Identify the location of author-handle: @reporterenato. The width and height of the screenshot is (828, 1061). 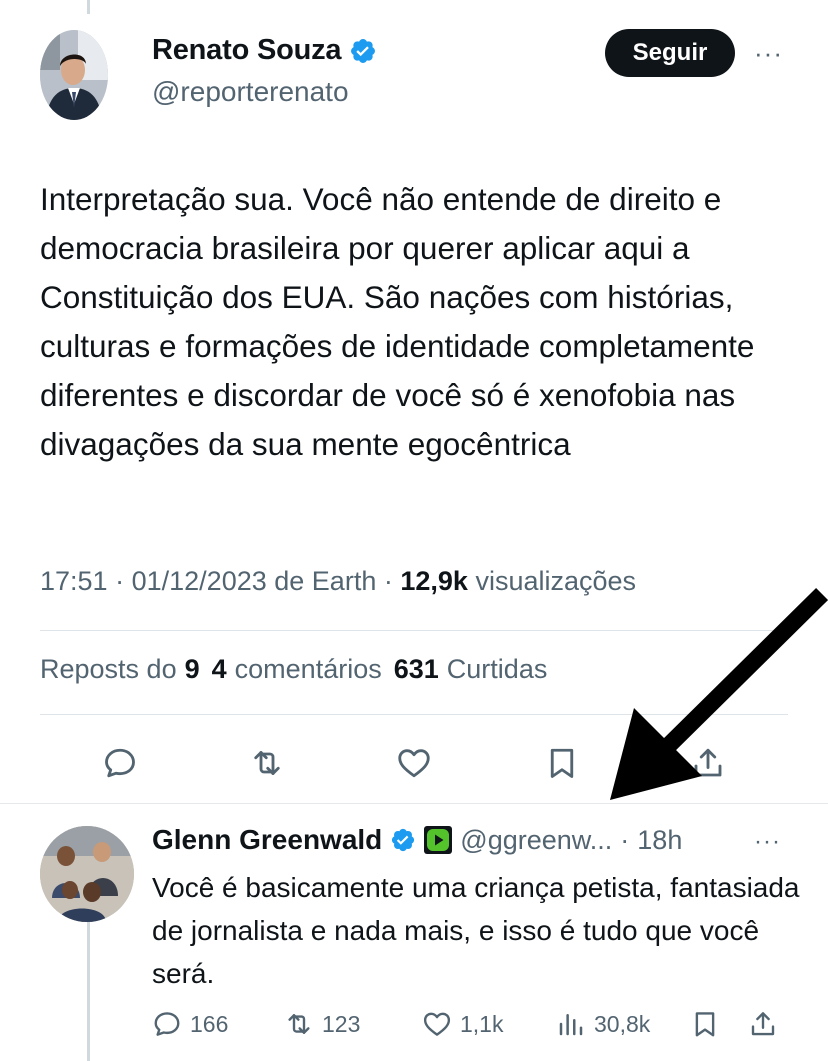
(250, 92).